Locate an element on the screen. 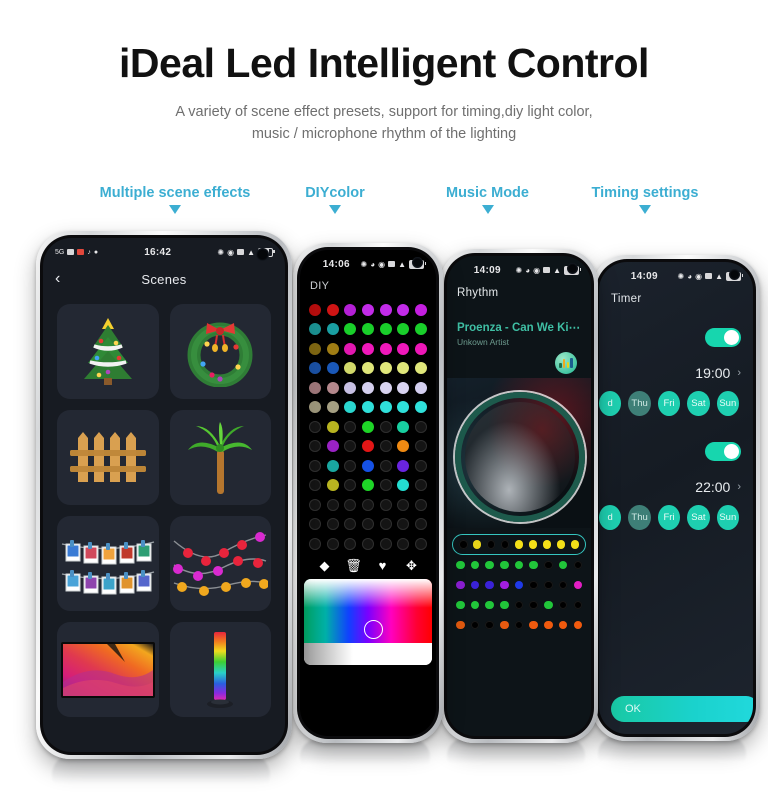 The image size is (768, 805). diy-color-grid is located at coordinates (368, 426).